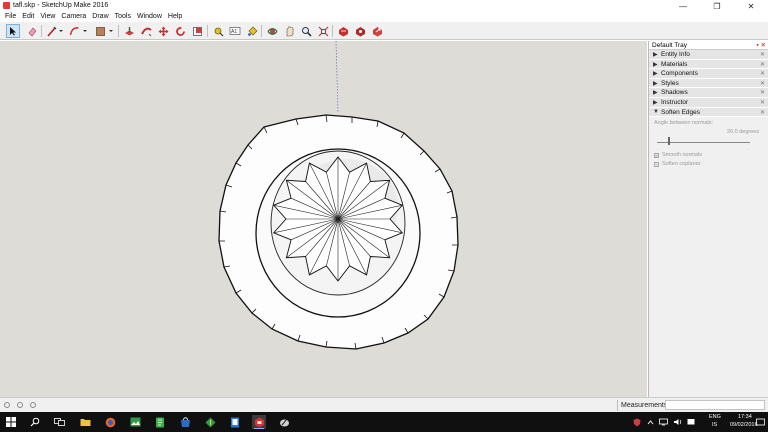 The width and height of the screenshot is (768, 432). What do you see at coordinates (272, 31) in the screenshot?
I see `orbit-tool-icon` at bounding box center [272, 31].